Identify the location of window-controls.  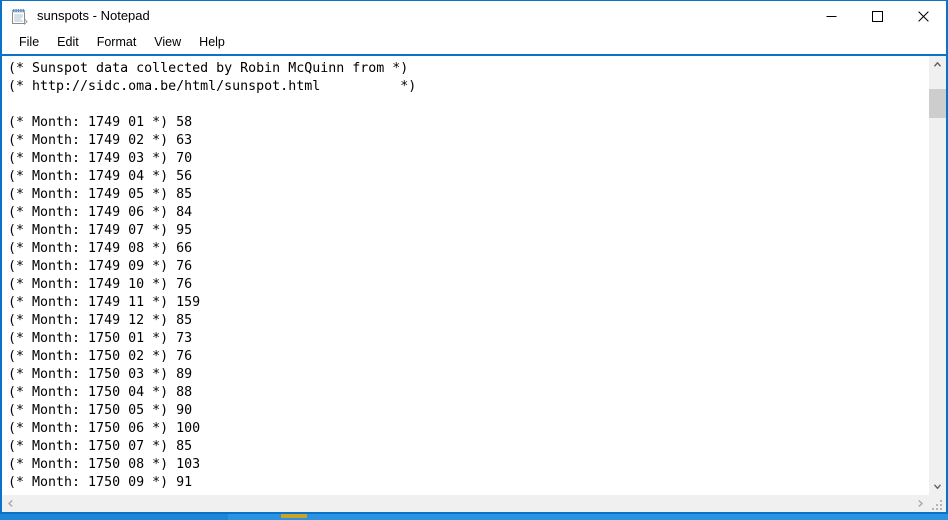
(877, 16).